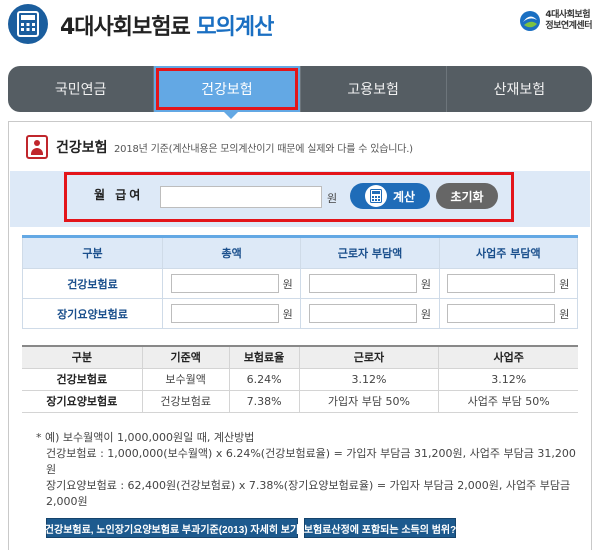 The height and width of the screenshot is (550, 600). Describe the element at coordinates (369, 357) in the screenshot. I see `col-header: 근로자` at that location.